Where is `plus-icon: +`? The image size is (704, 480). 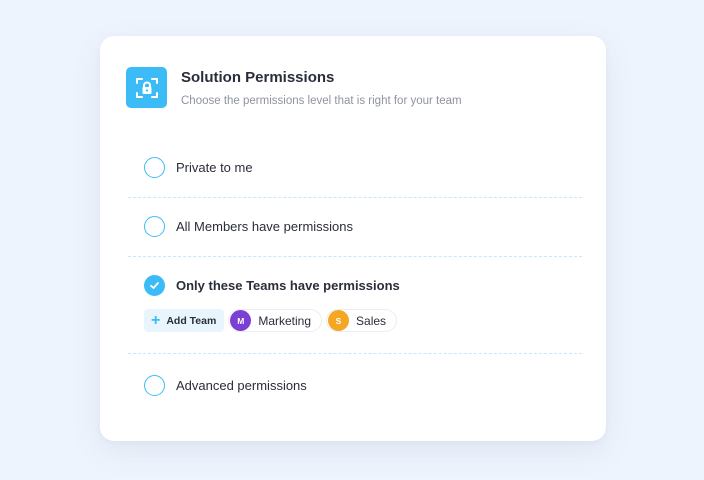 plus-icon: + is located at coordinates (156, 320).